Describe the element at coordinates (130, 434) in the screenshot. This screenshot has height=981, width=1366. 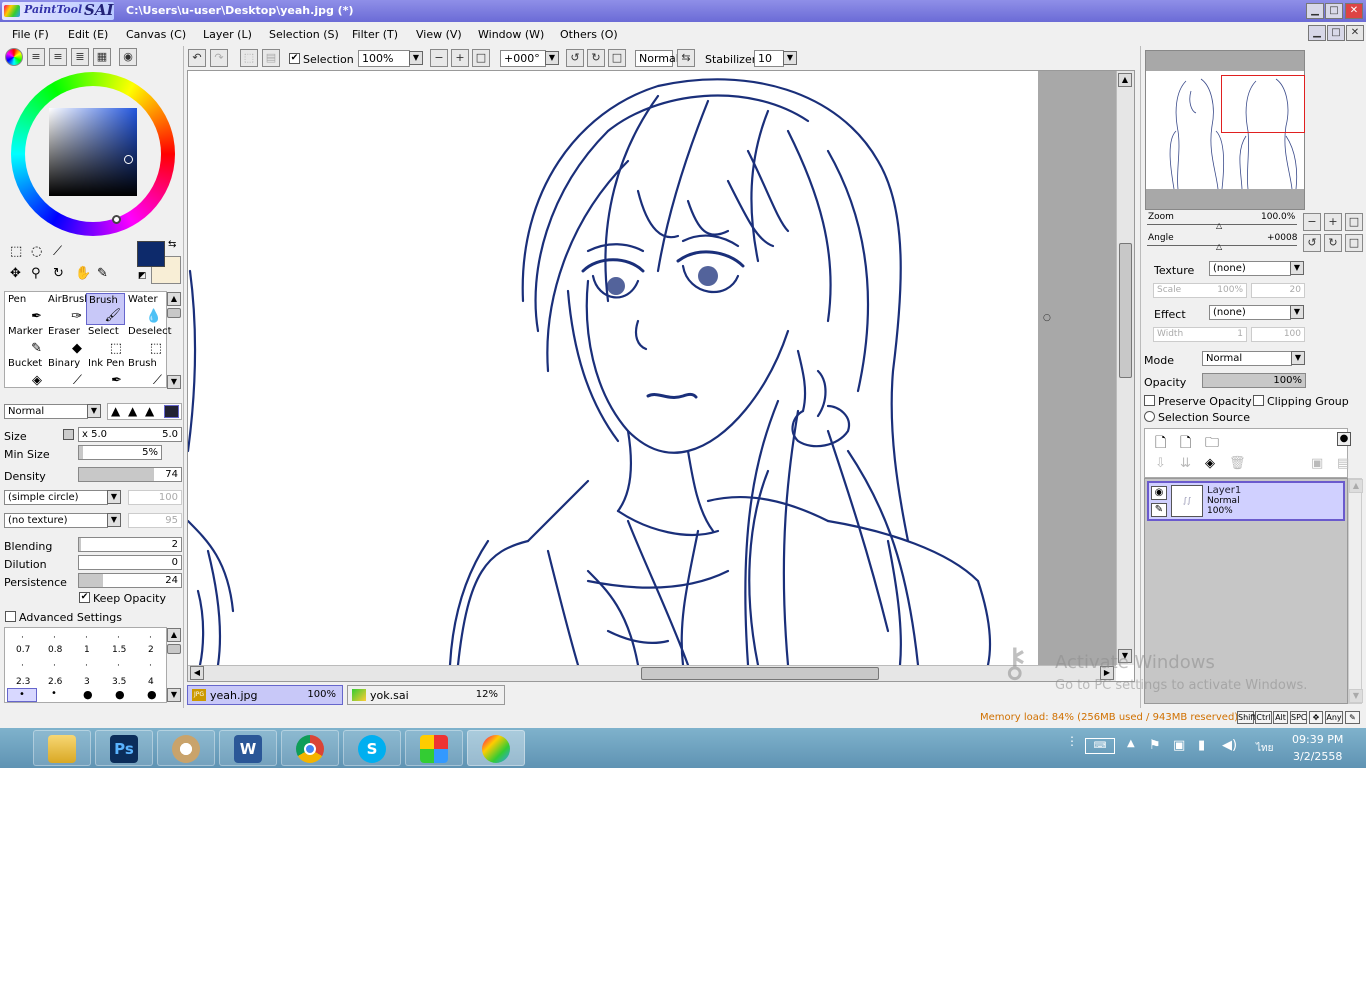
I see `size-field: x 5.0 5.0` at that location.